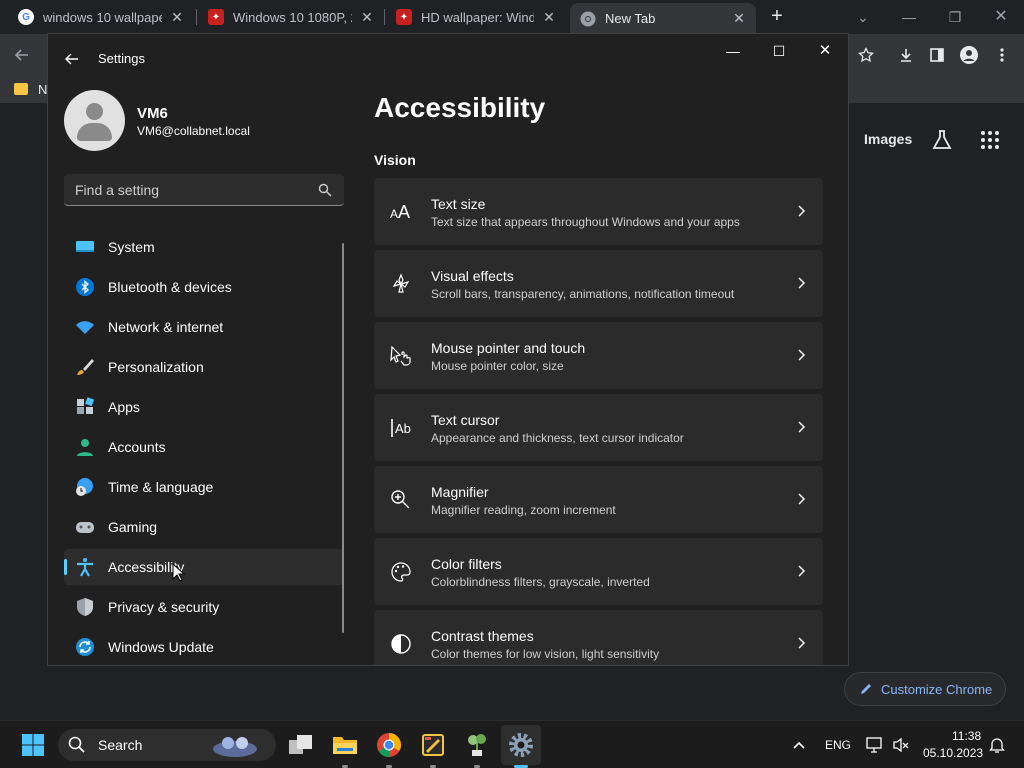 This screenshot has height=768, width=1024. Describe the element at coordinates (121, 58) in the screenshot. I see `app-title: Settings` at that location.